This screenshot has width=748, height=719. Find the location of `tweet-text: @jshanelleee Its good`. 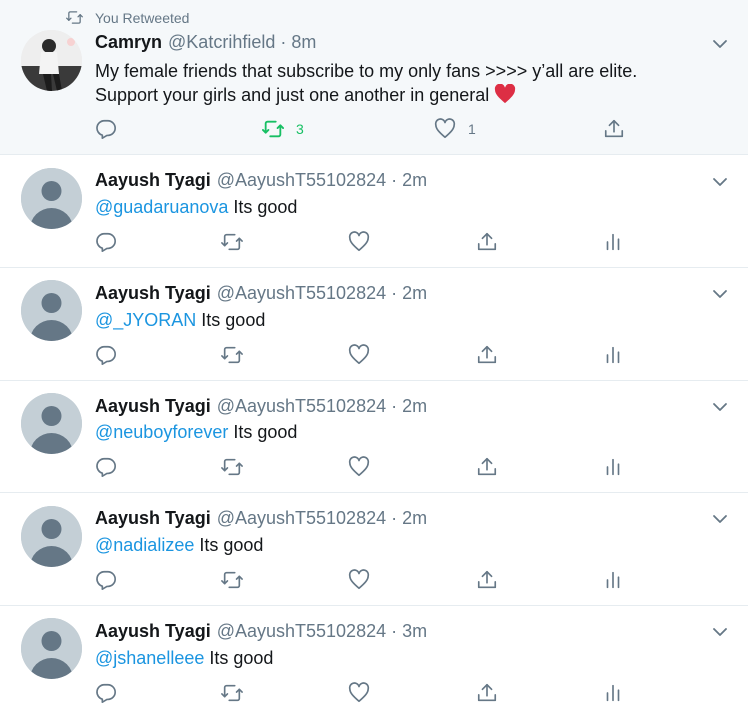

tweet-text: @jshanelleee Its good is located at coordinates (184, 658).